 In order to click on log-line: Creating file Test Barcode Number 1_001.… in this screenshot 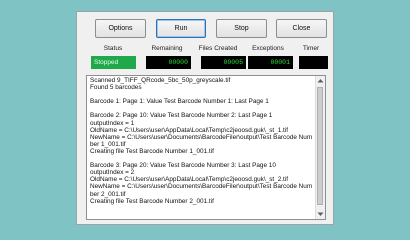, I will do `click(152, 151)`.